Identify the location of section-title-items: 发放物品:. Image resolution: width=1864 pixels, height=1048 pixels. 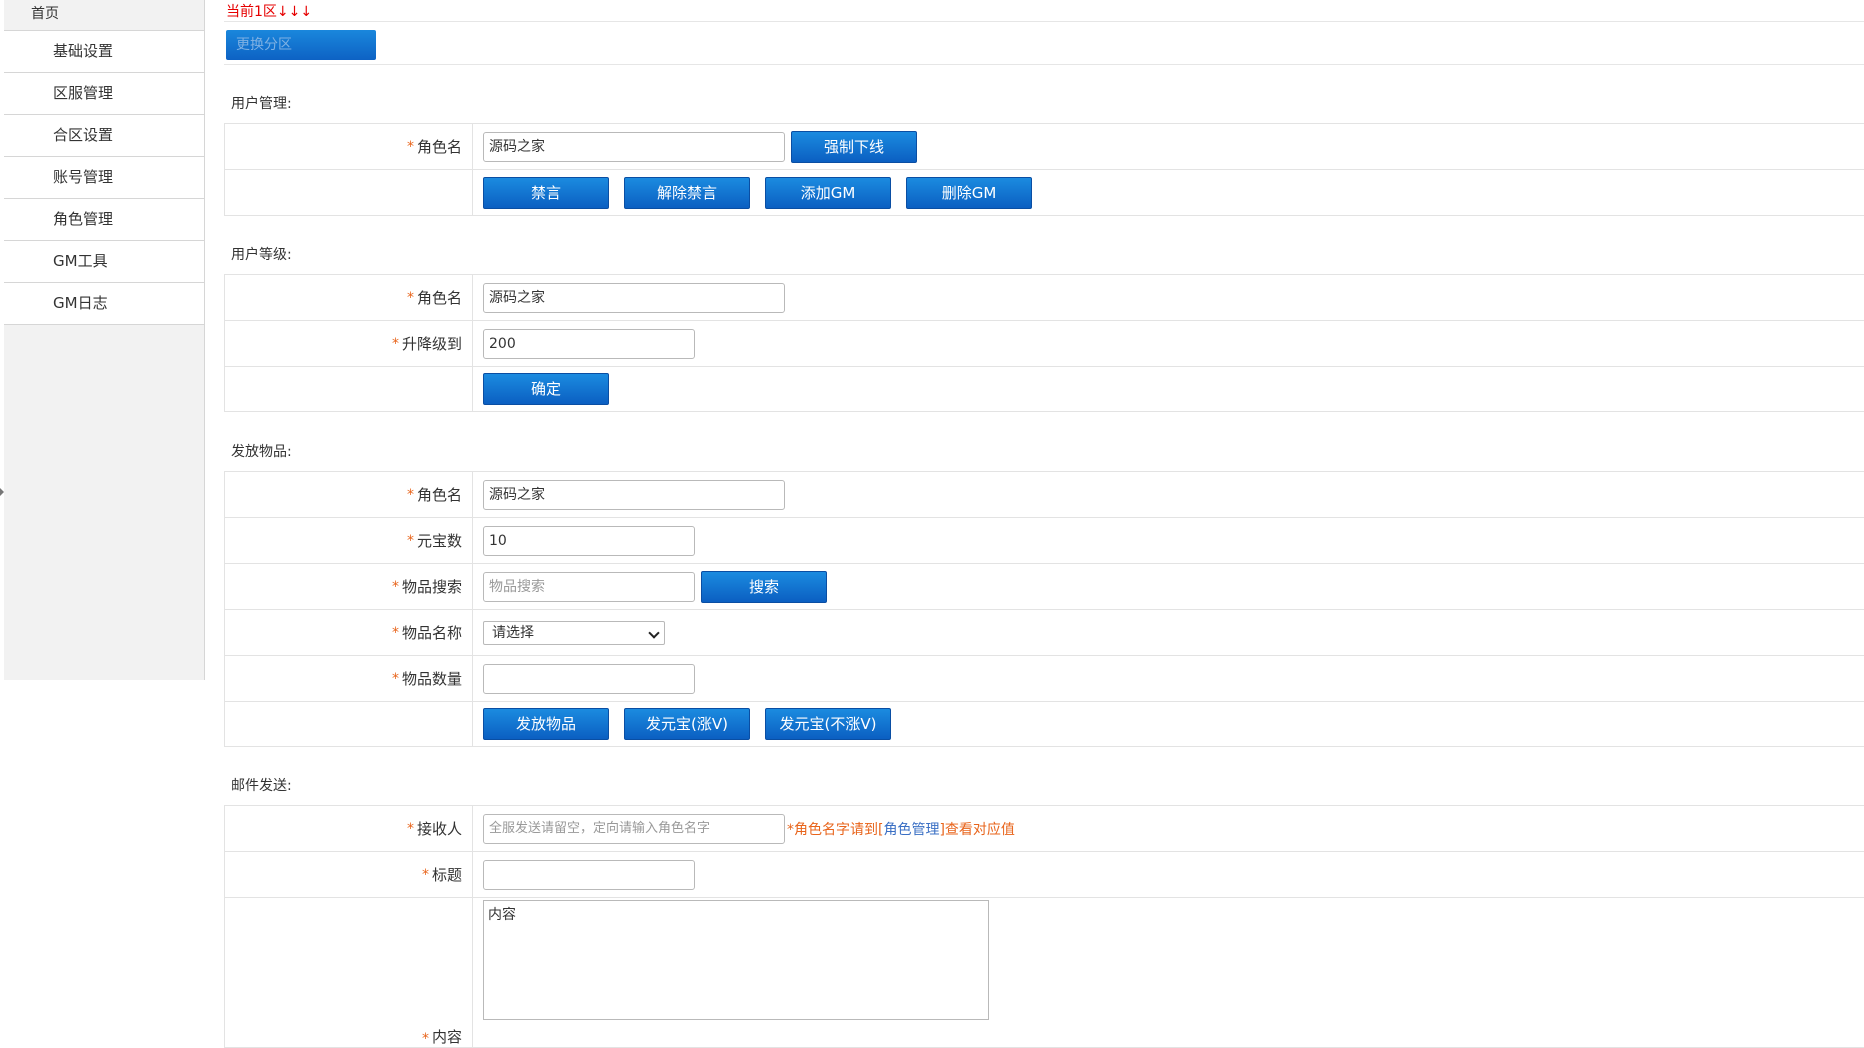
(261, 452).